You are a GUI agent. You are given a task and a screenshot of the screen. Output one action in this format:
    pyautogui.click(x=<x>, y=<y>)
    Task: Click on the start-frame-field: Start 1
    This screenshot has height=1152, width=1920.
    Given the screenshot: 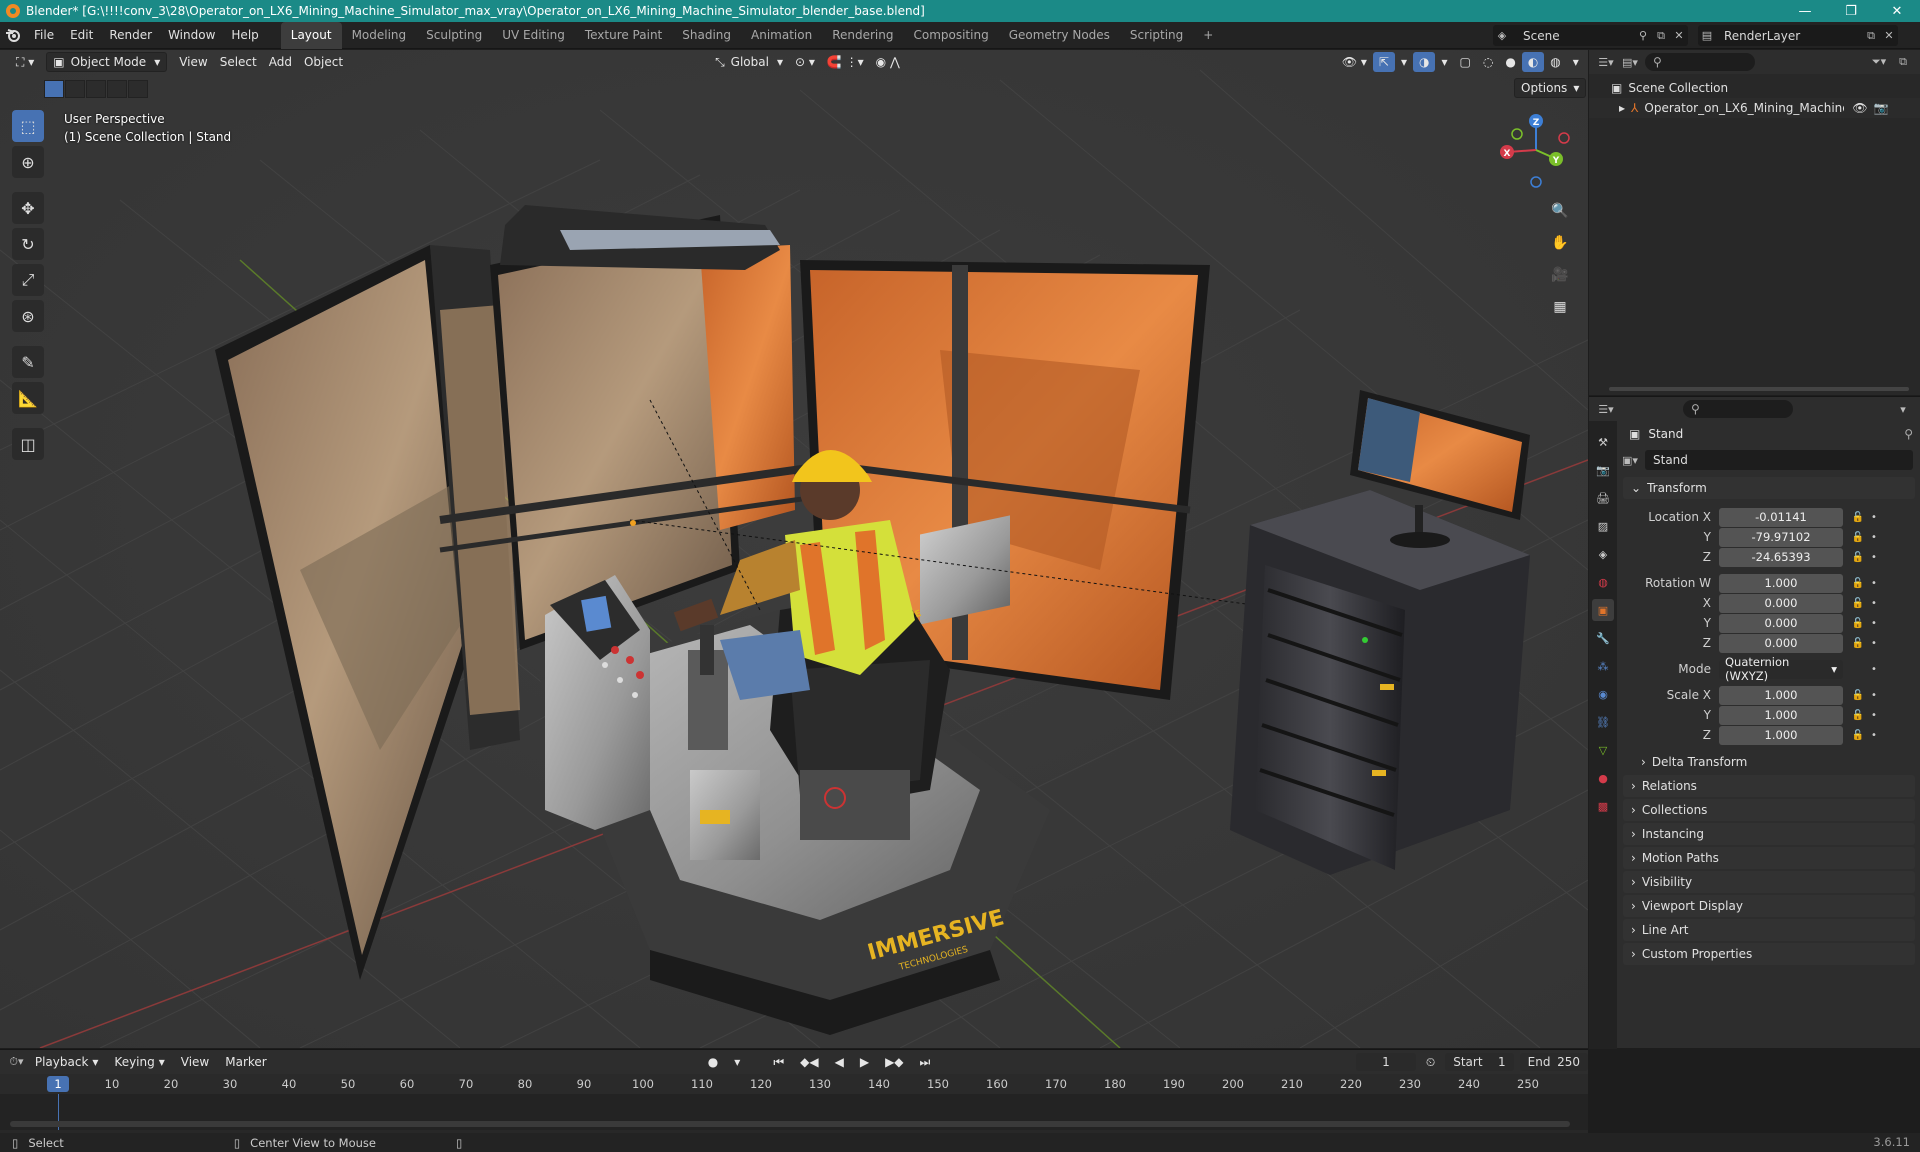 What is the action you would take?
    pyautogui.click(x=1479, y=1062)
    